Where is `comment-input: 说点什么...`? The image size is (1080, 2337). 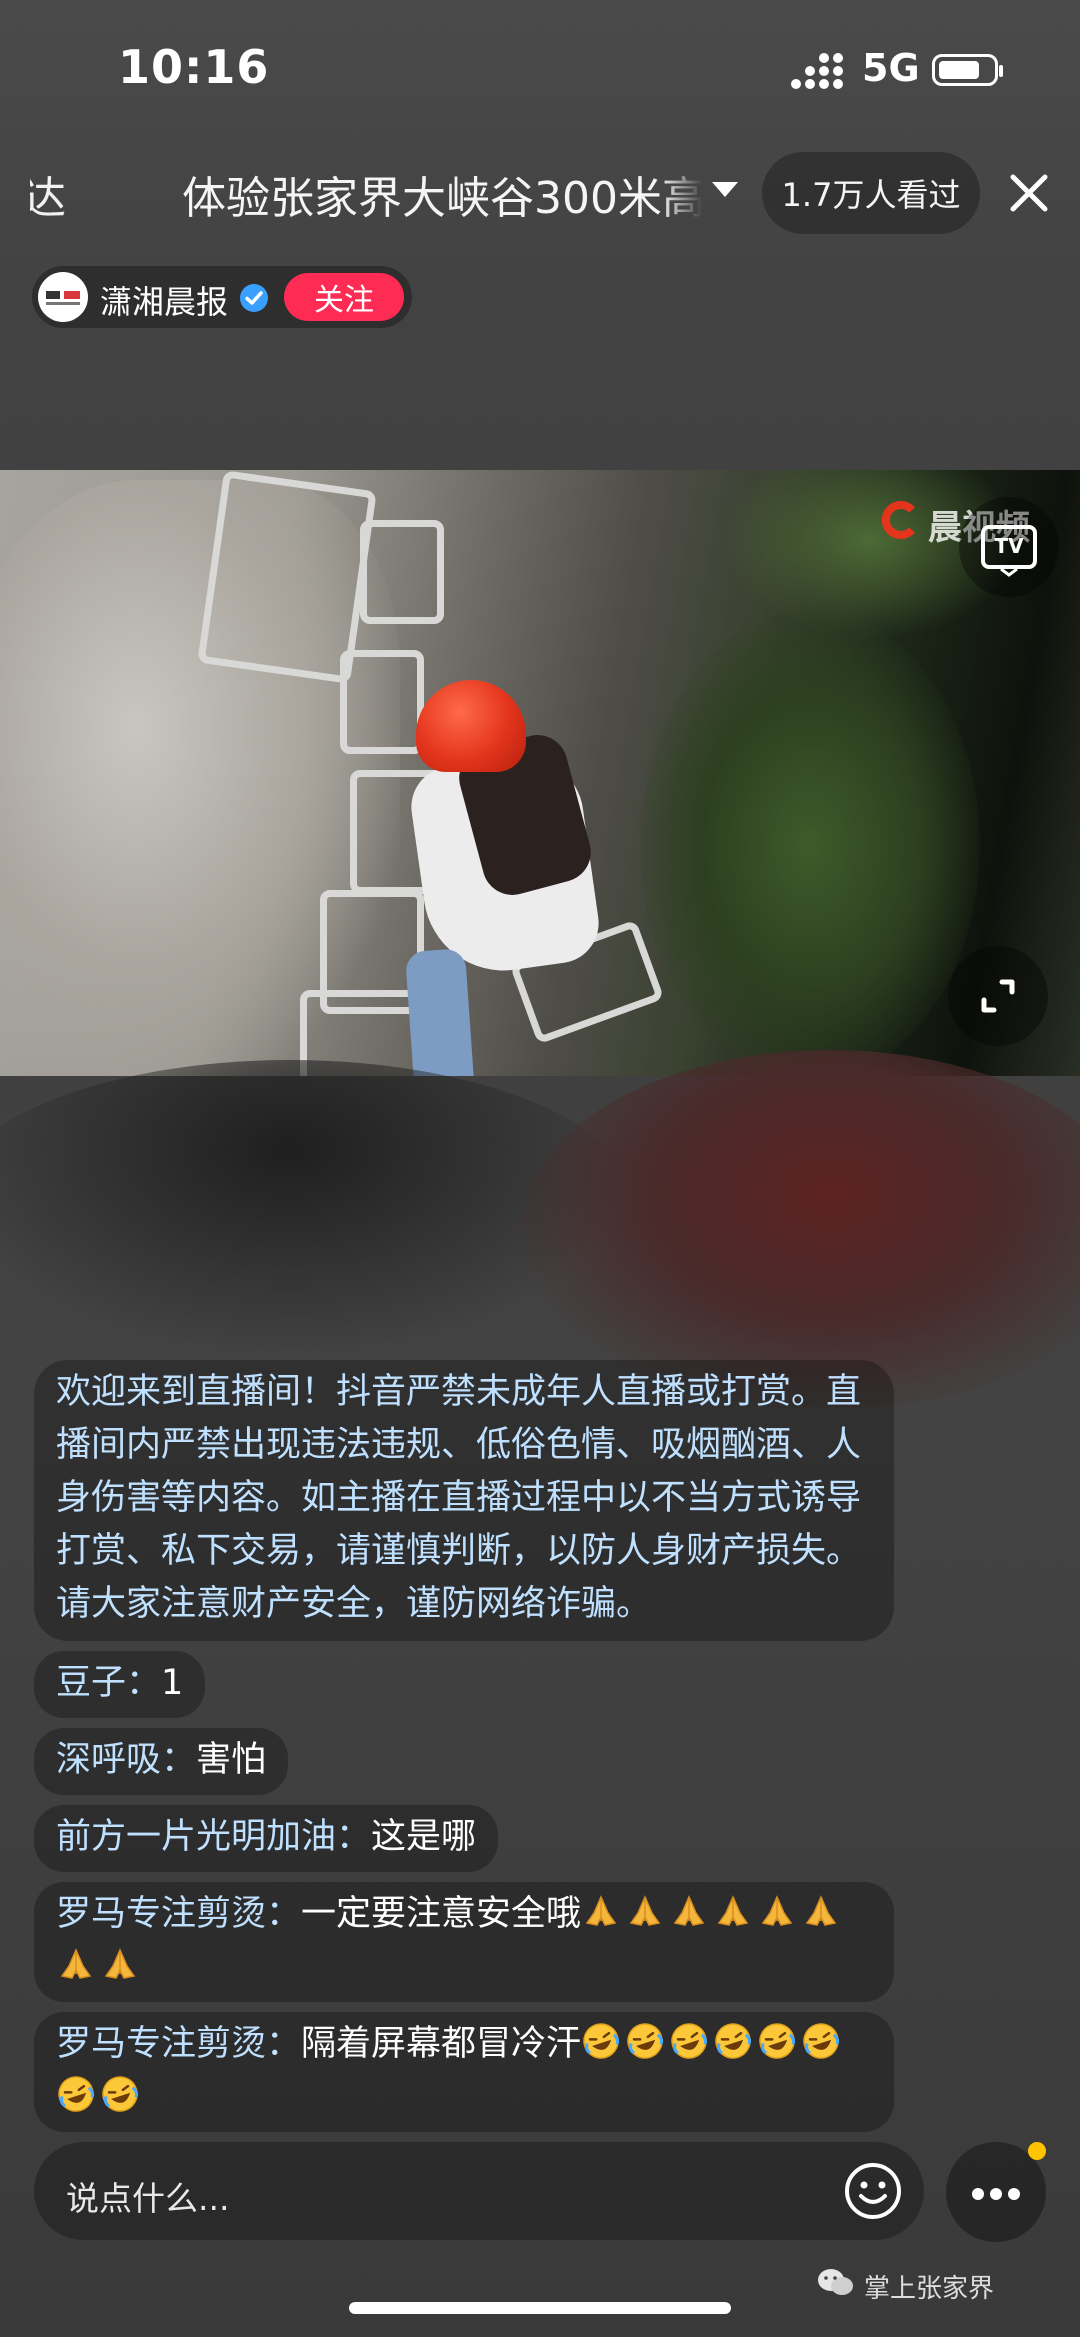
comment-input: 说点什么... is located at coordinates (479, 2191).